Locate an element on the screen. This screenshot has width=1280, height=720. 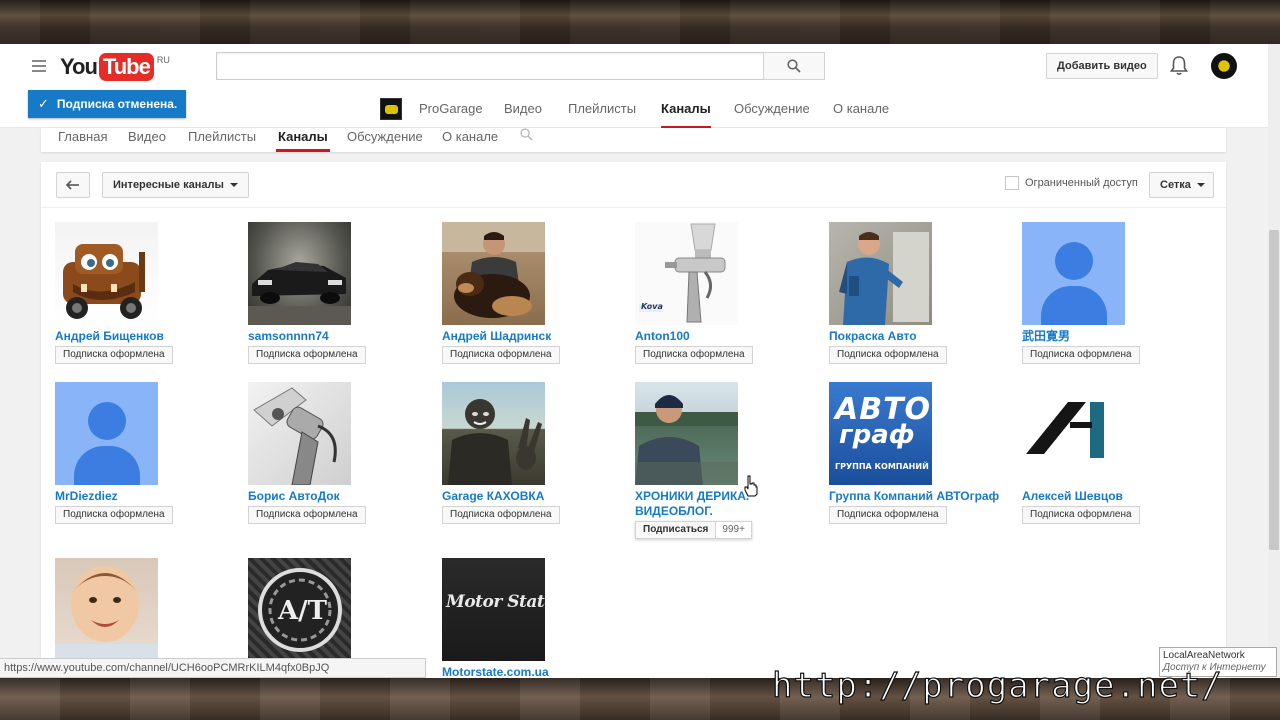
masthead: You Tube RU Добавить видео is located at coordinates (640, 67).